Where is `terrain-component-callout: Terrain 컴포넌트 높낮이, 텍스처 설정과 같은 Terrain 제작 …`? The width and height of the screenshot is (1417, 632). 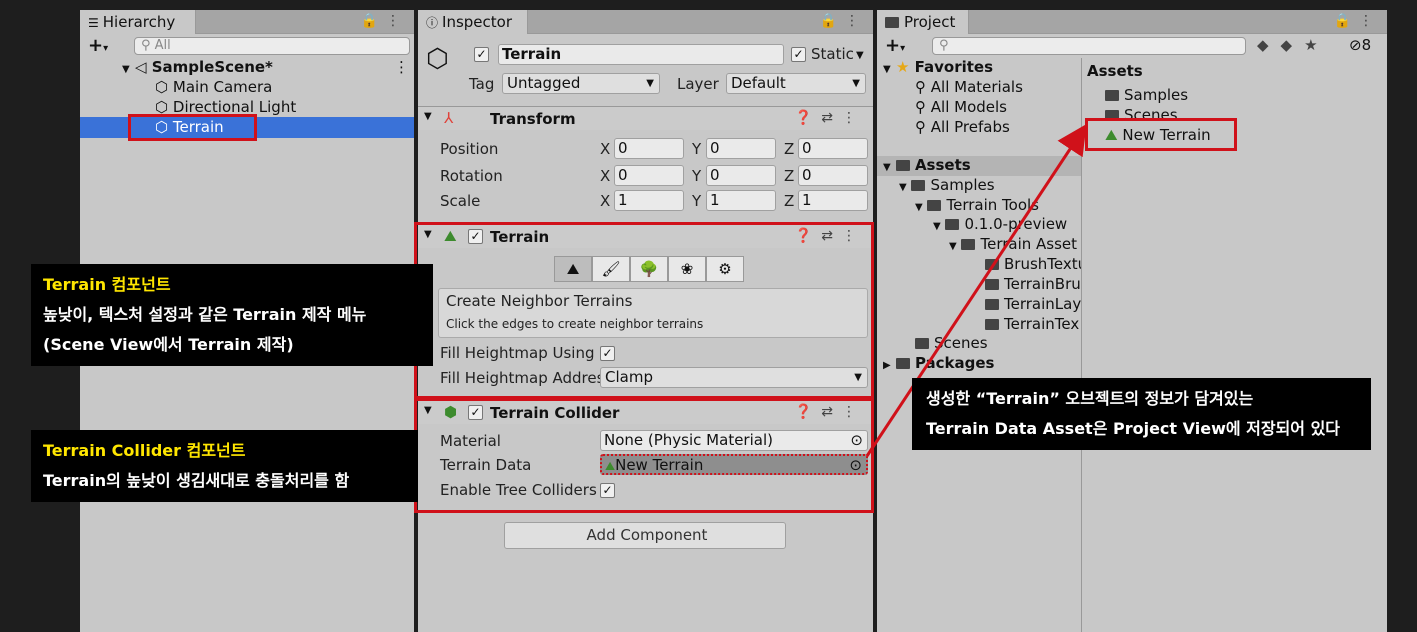
terrain-component-callout: Terrain 컴포넌트 높낮이, 텍스처 설정과 같은 Terrain 제작 … is located at coordinates (232, 315).